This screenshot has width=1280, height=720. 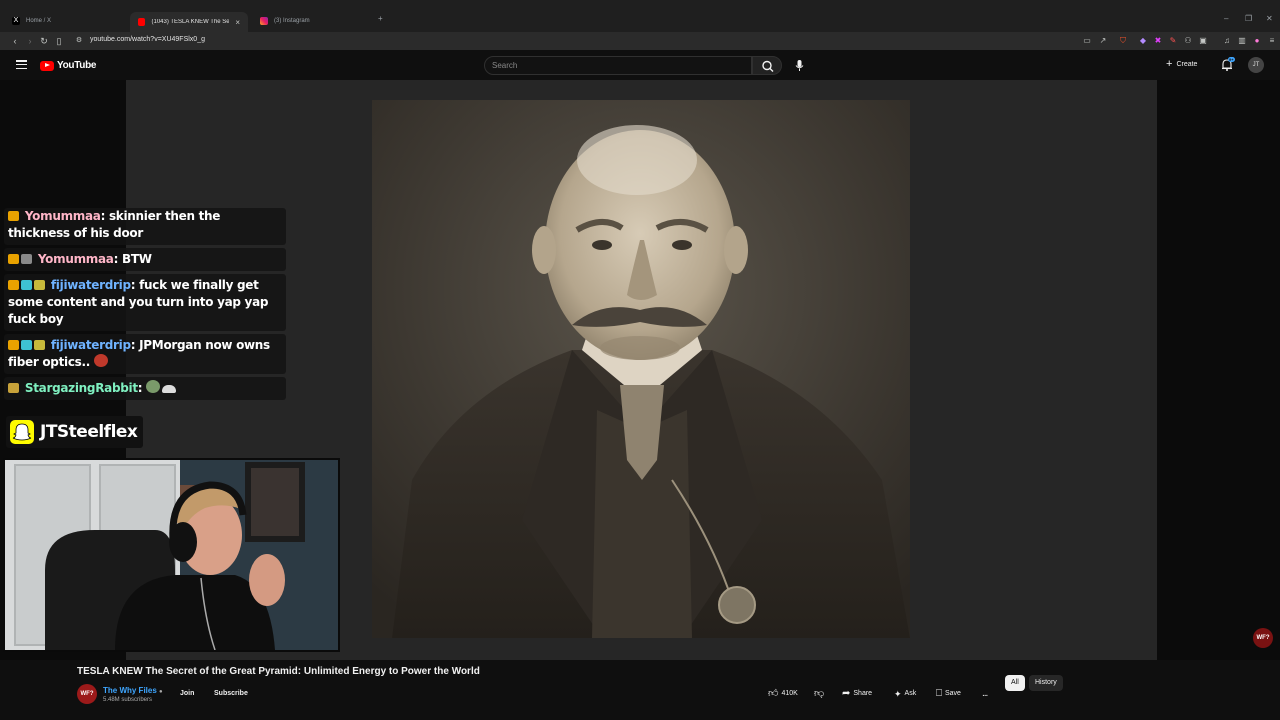 What do you see at coordinates (1248, 18) in the screenshot?
I see `restore-icon: ❐` at bounding box center [1248, 18].